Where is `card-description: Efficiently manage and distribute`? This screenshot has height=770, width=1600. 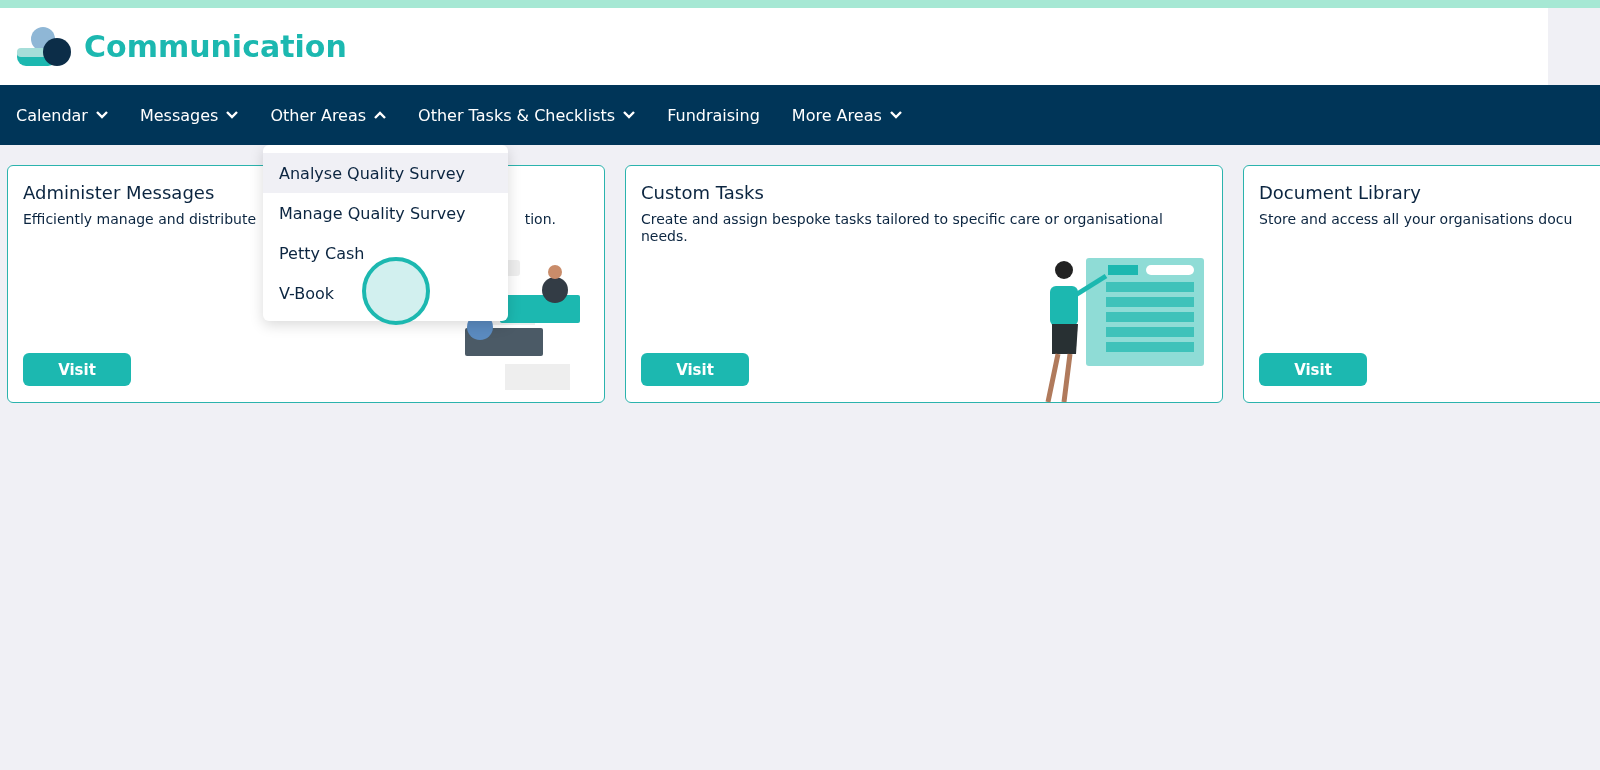 card-description: Efficiently manage and distribute is located at coordinates (140, 219).